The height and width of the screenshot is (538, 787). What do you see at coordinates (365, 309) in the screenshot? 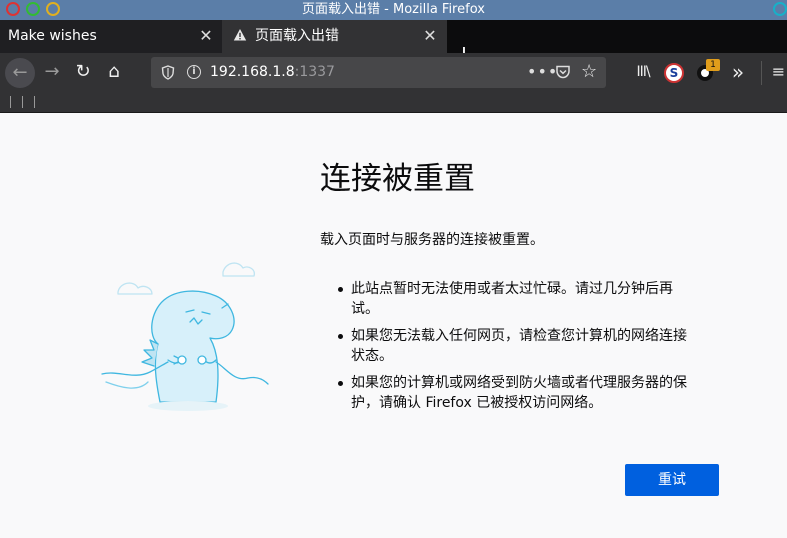
I see `list-item-line: 试。` at bounding box center [365, 309].